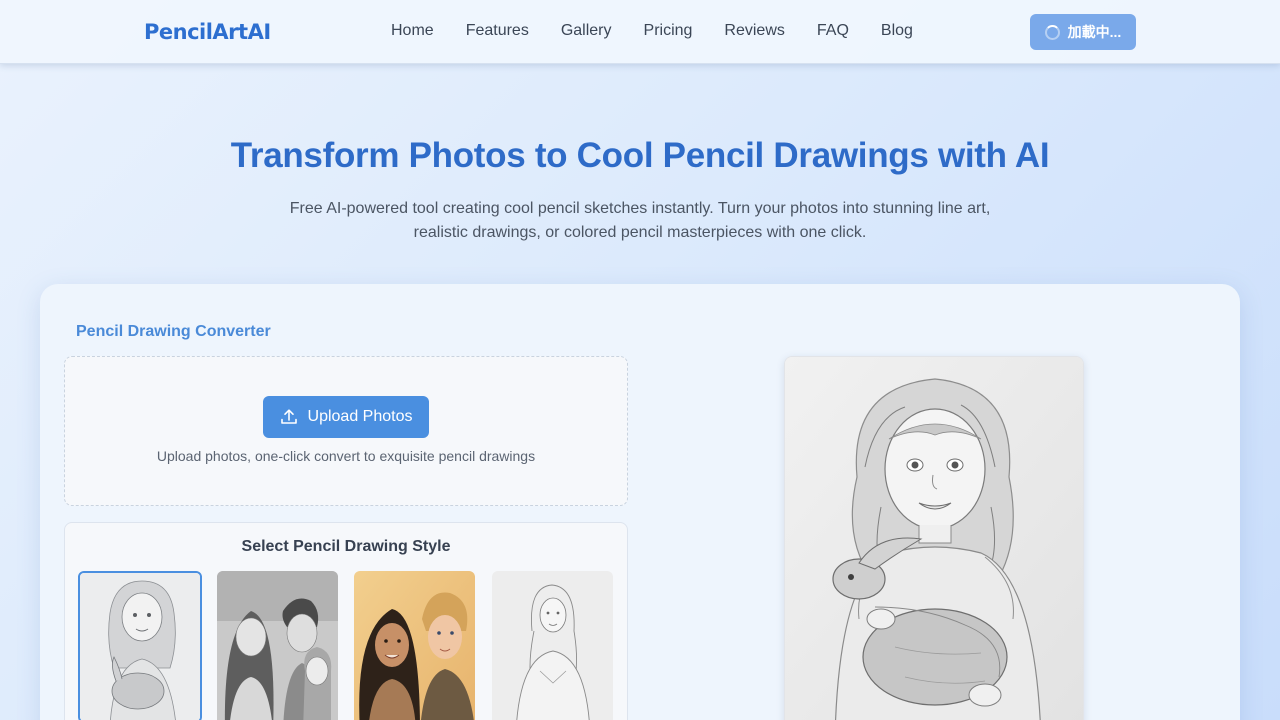  Describe the element at coordinates (552, 645) in the screenshot. I see `style-thumb-line-art` at that location.